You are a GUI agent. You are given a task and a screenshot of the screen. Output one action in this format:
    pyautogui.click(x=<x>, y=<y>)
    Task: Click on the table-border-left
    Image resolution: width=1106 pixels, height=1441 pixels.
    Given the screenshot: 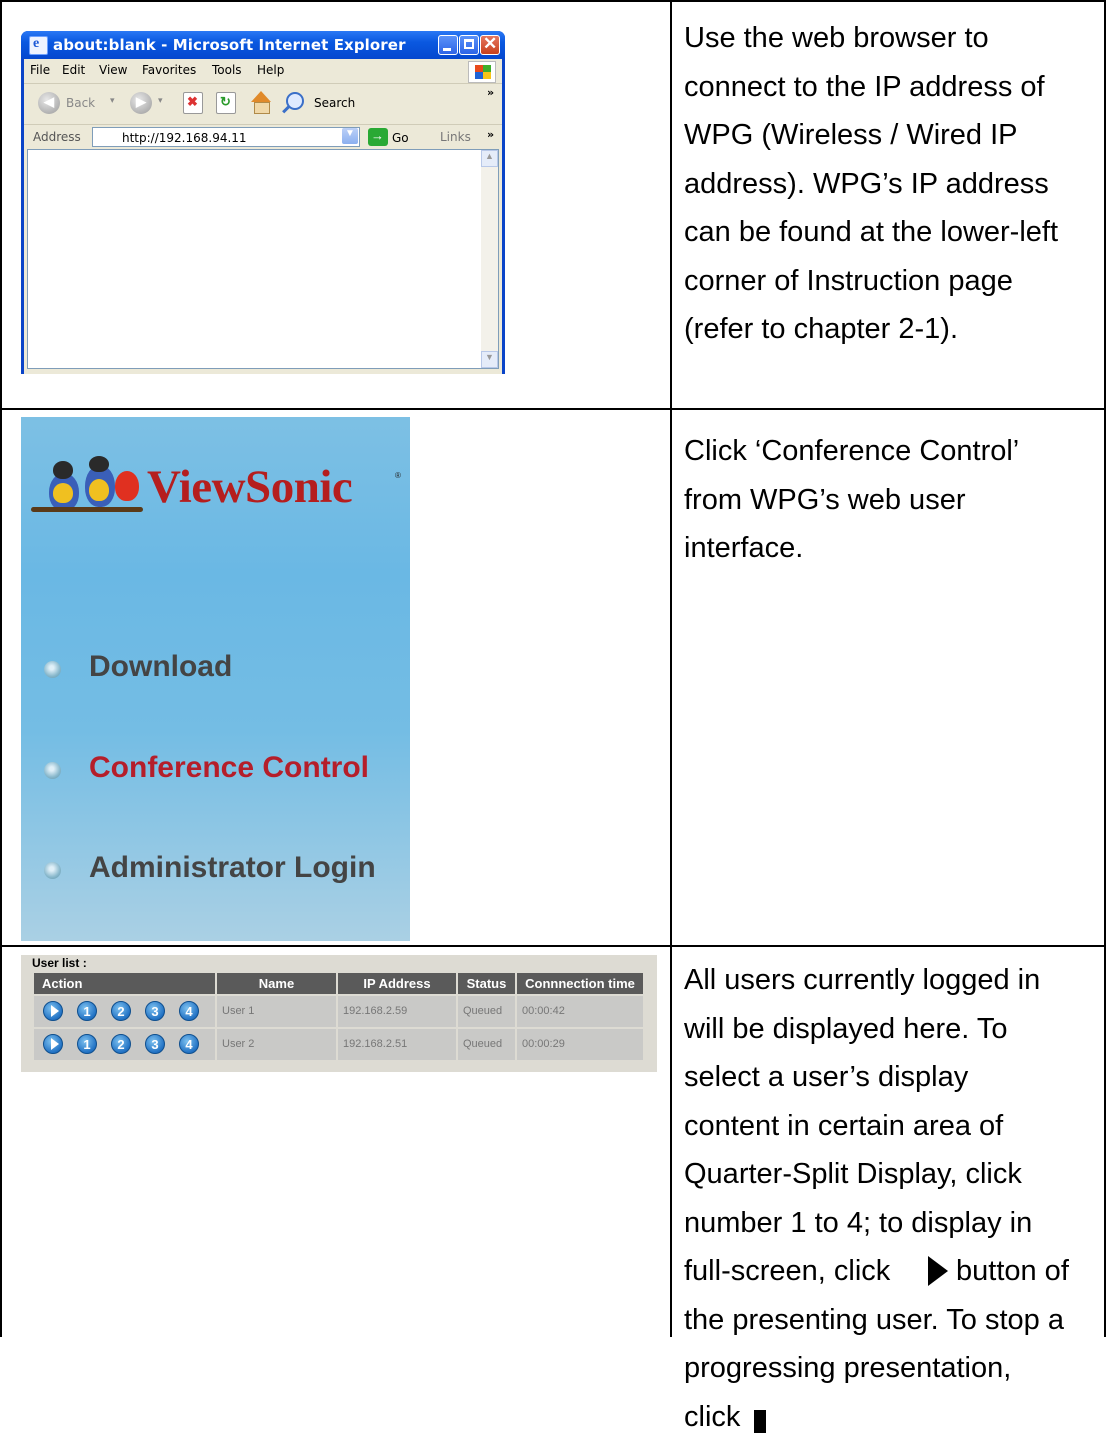 What is the action you would take?
    pyautogui.click(x=1, y=668)
    